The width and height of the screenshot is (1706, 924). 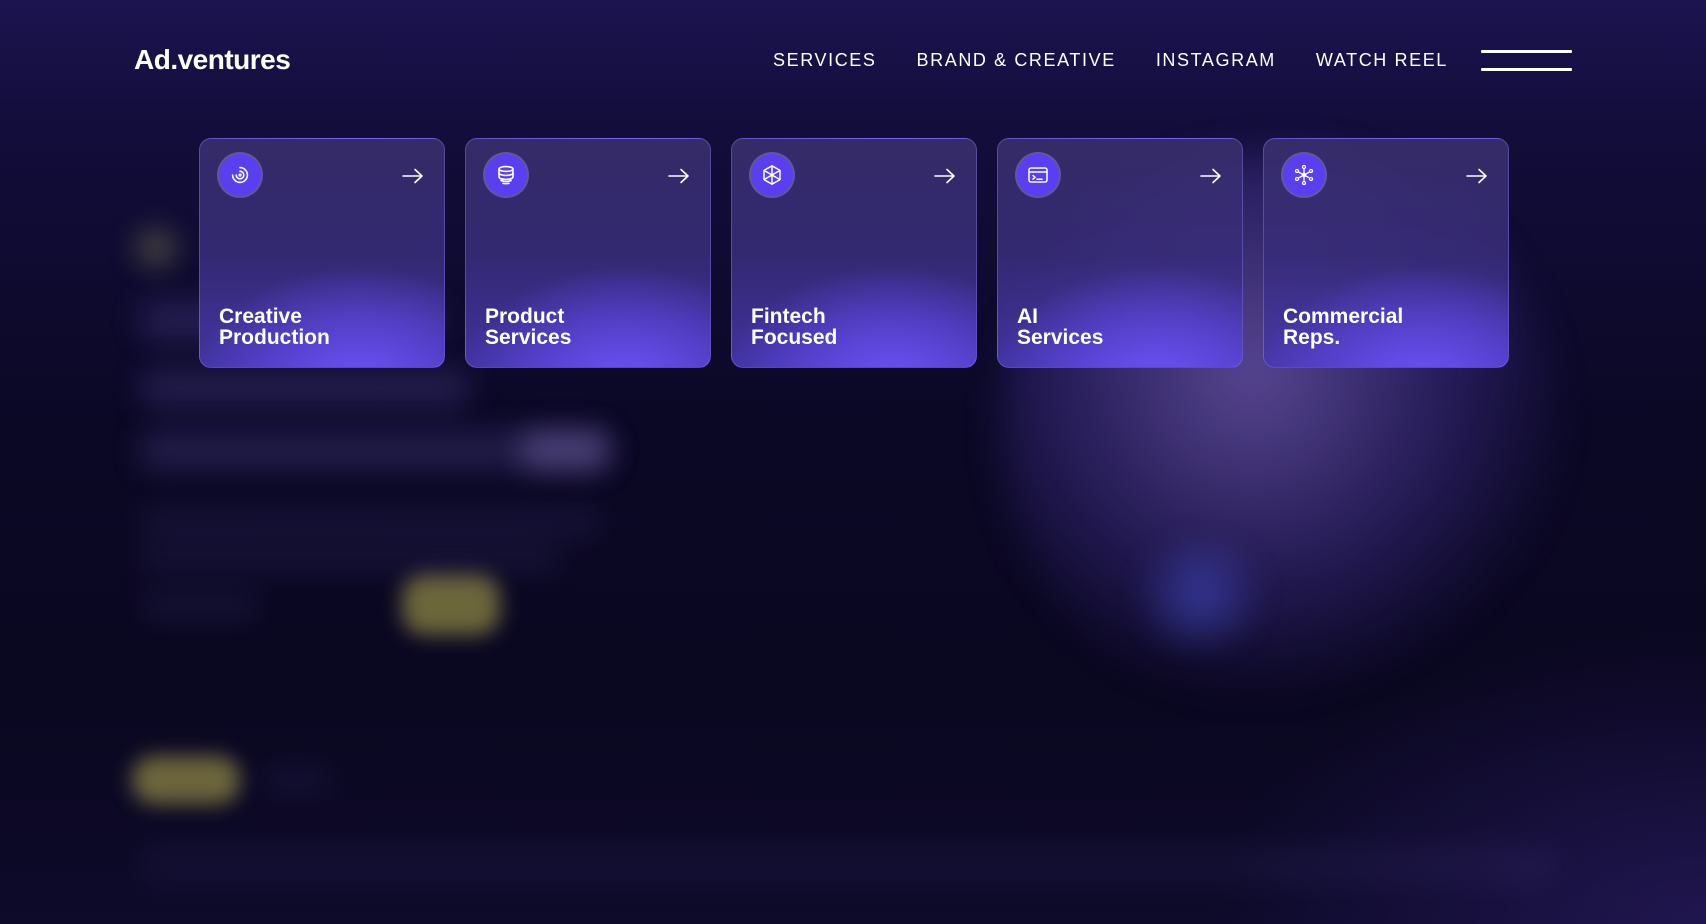 What do you see at coordinates (1526, 69) in the screenshot?
I see `menu-line-bottom` at bounding box center [1526, 69].